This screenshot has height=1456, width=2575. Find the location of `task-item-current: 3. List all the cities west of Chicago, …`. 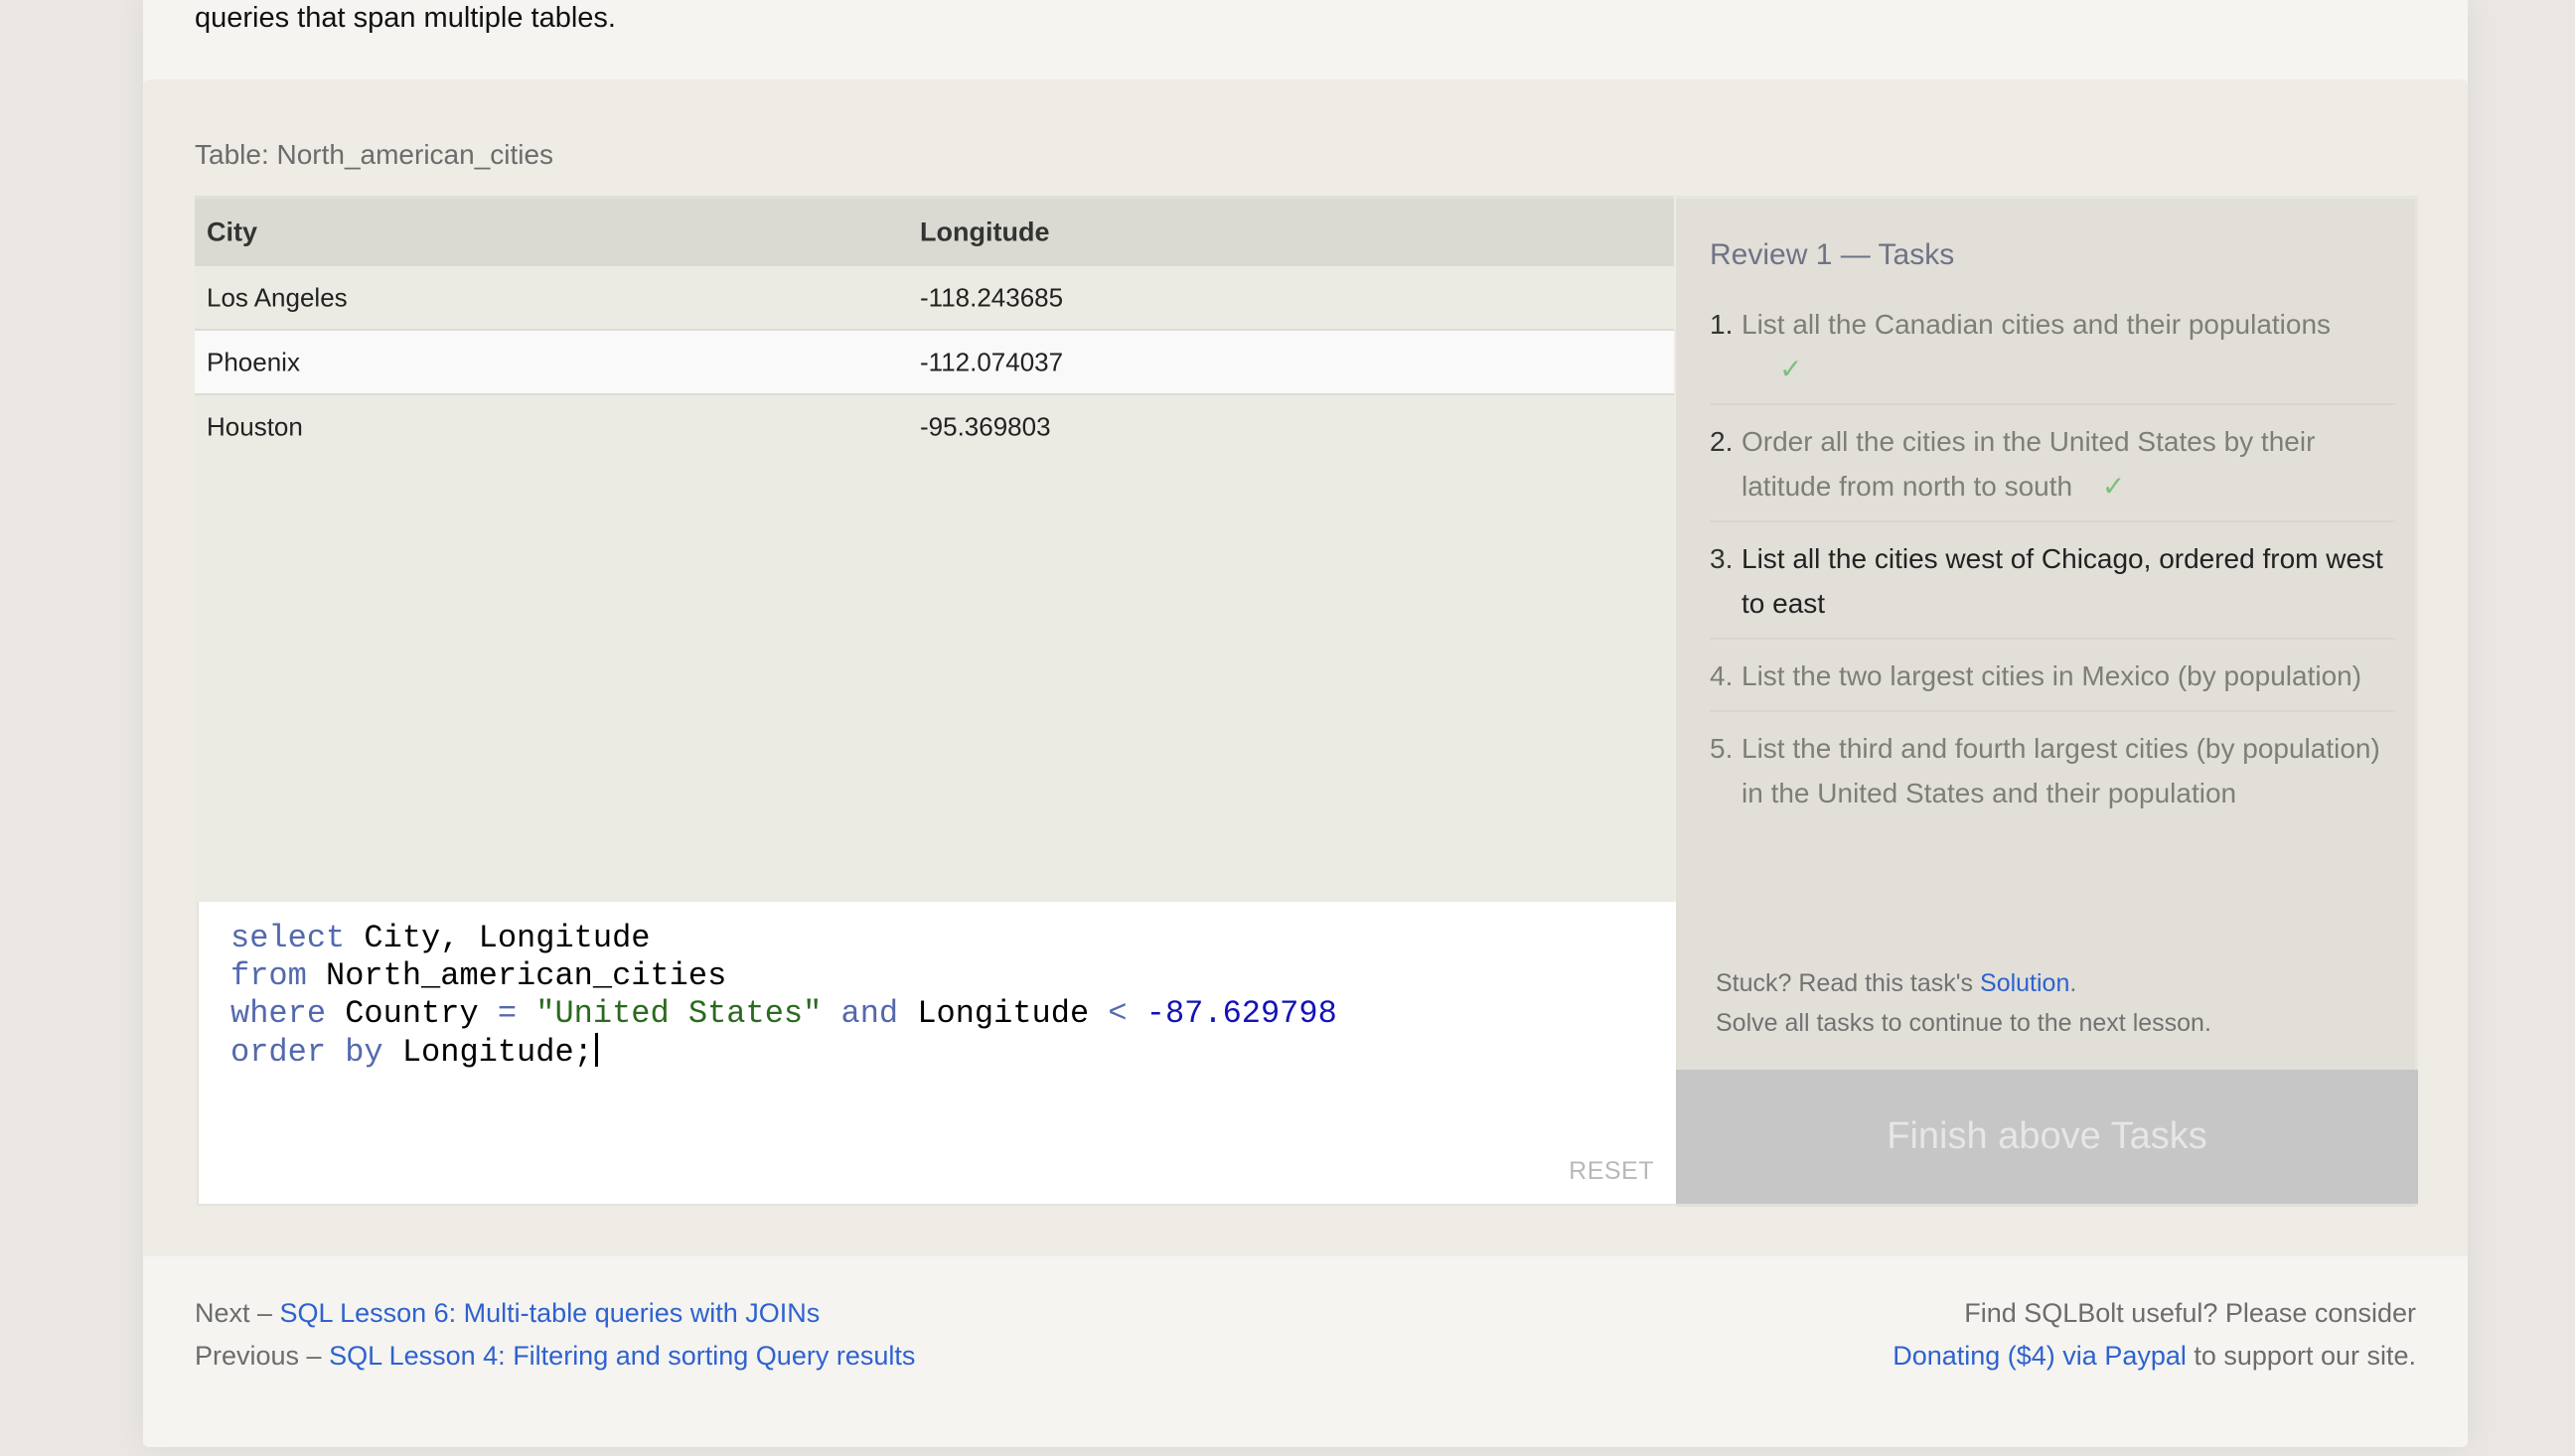

task-item-current: 3. List all the cities west of Chicago, … is located at coordinates (2052, 588).